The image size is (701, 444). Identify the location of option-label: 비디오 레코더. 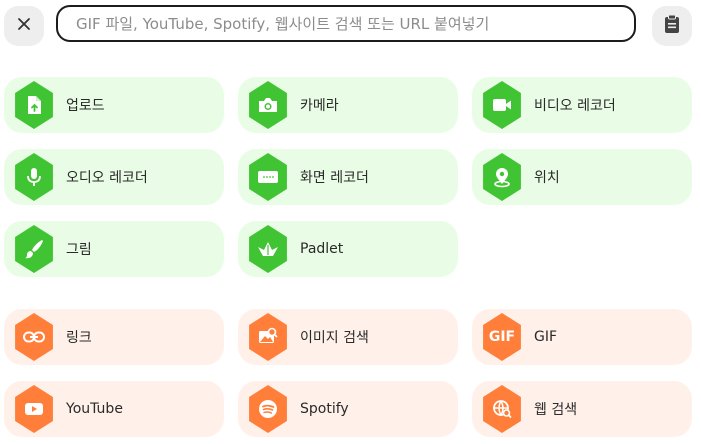
(575, 106).